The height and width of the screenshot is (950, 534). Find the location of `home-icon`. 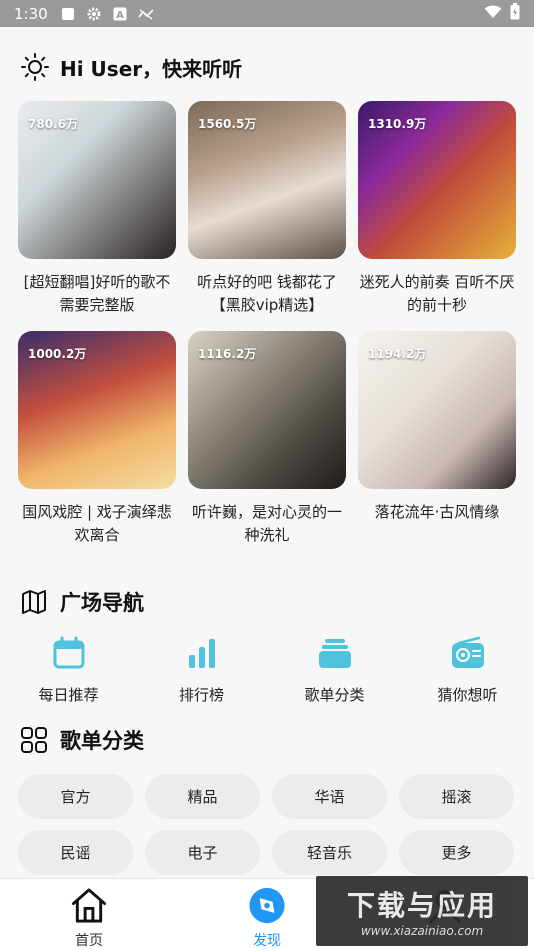

home-icon is located at coordinates (89, 905).